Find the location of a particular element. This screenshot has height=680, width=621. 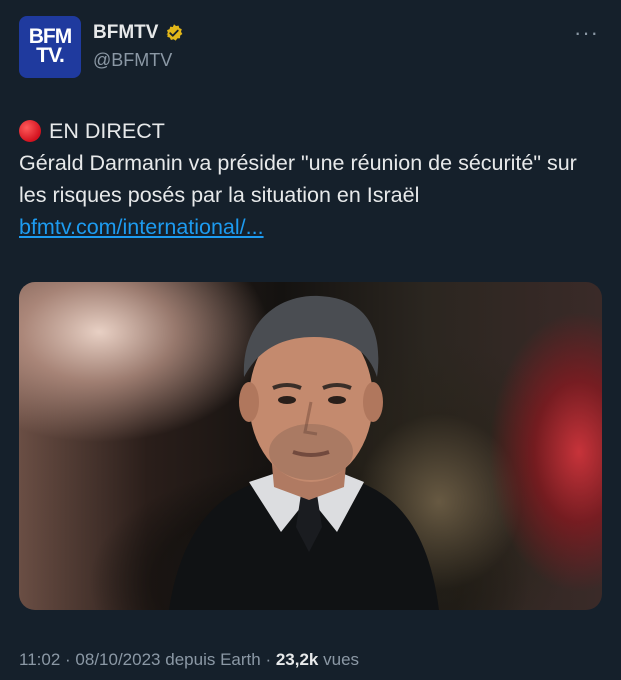

tweet-source: depuis Earth is located at coordinates (213, 659).